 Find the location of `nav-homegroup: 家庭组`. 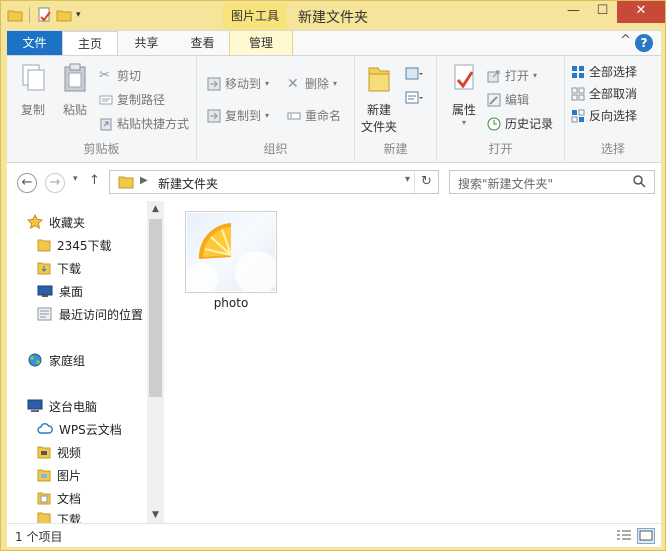

nav-homegroup: 家庭组 is located at coordinates (56, 360).